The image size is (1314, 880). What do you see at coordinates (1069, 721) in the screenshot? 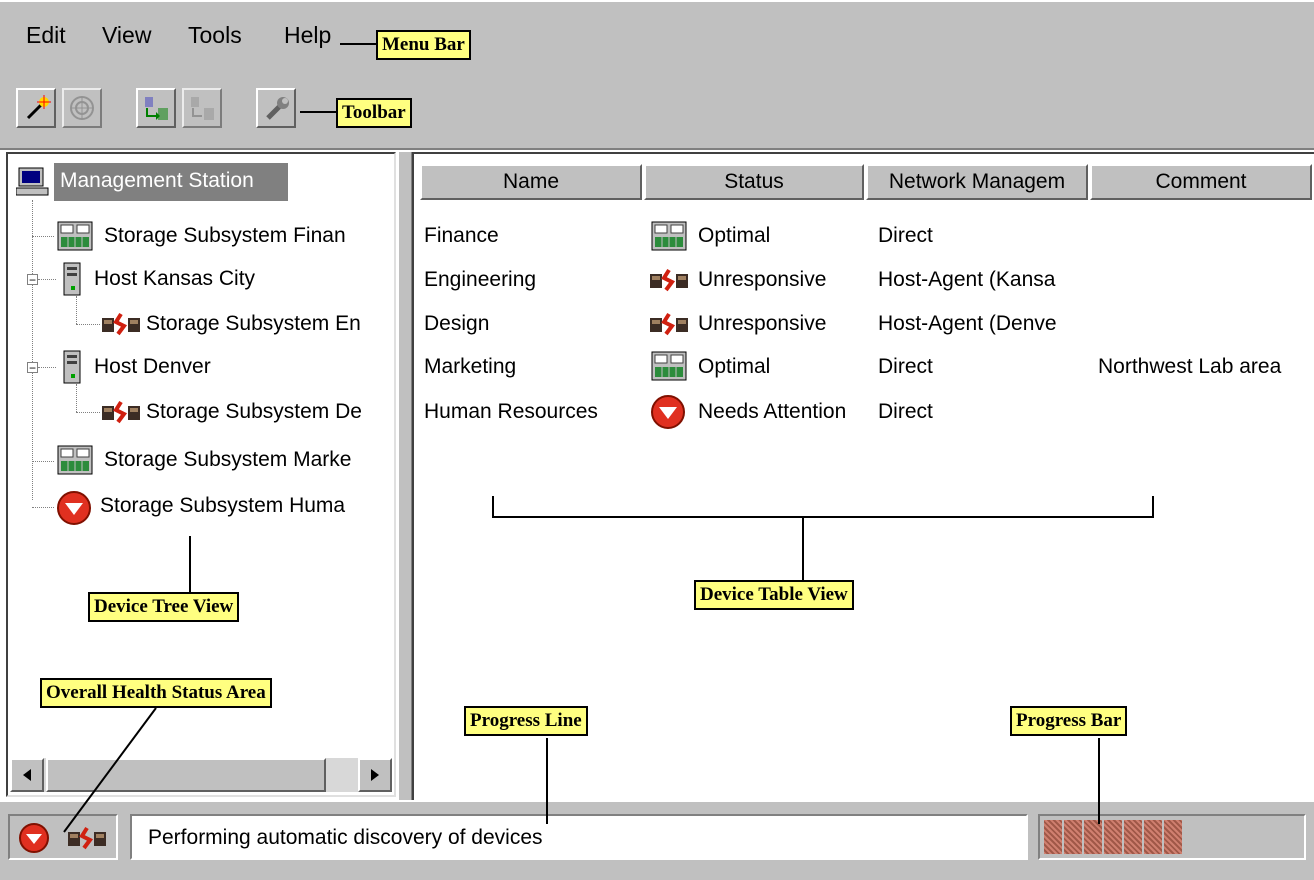
I see `callout-progress-bar: Progress Bar` at bounding box center [1069, 721].